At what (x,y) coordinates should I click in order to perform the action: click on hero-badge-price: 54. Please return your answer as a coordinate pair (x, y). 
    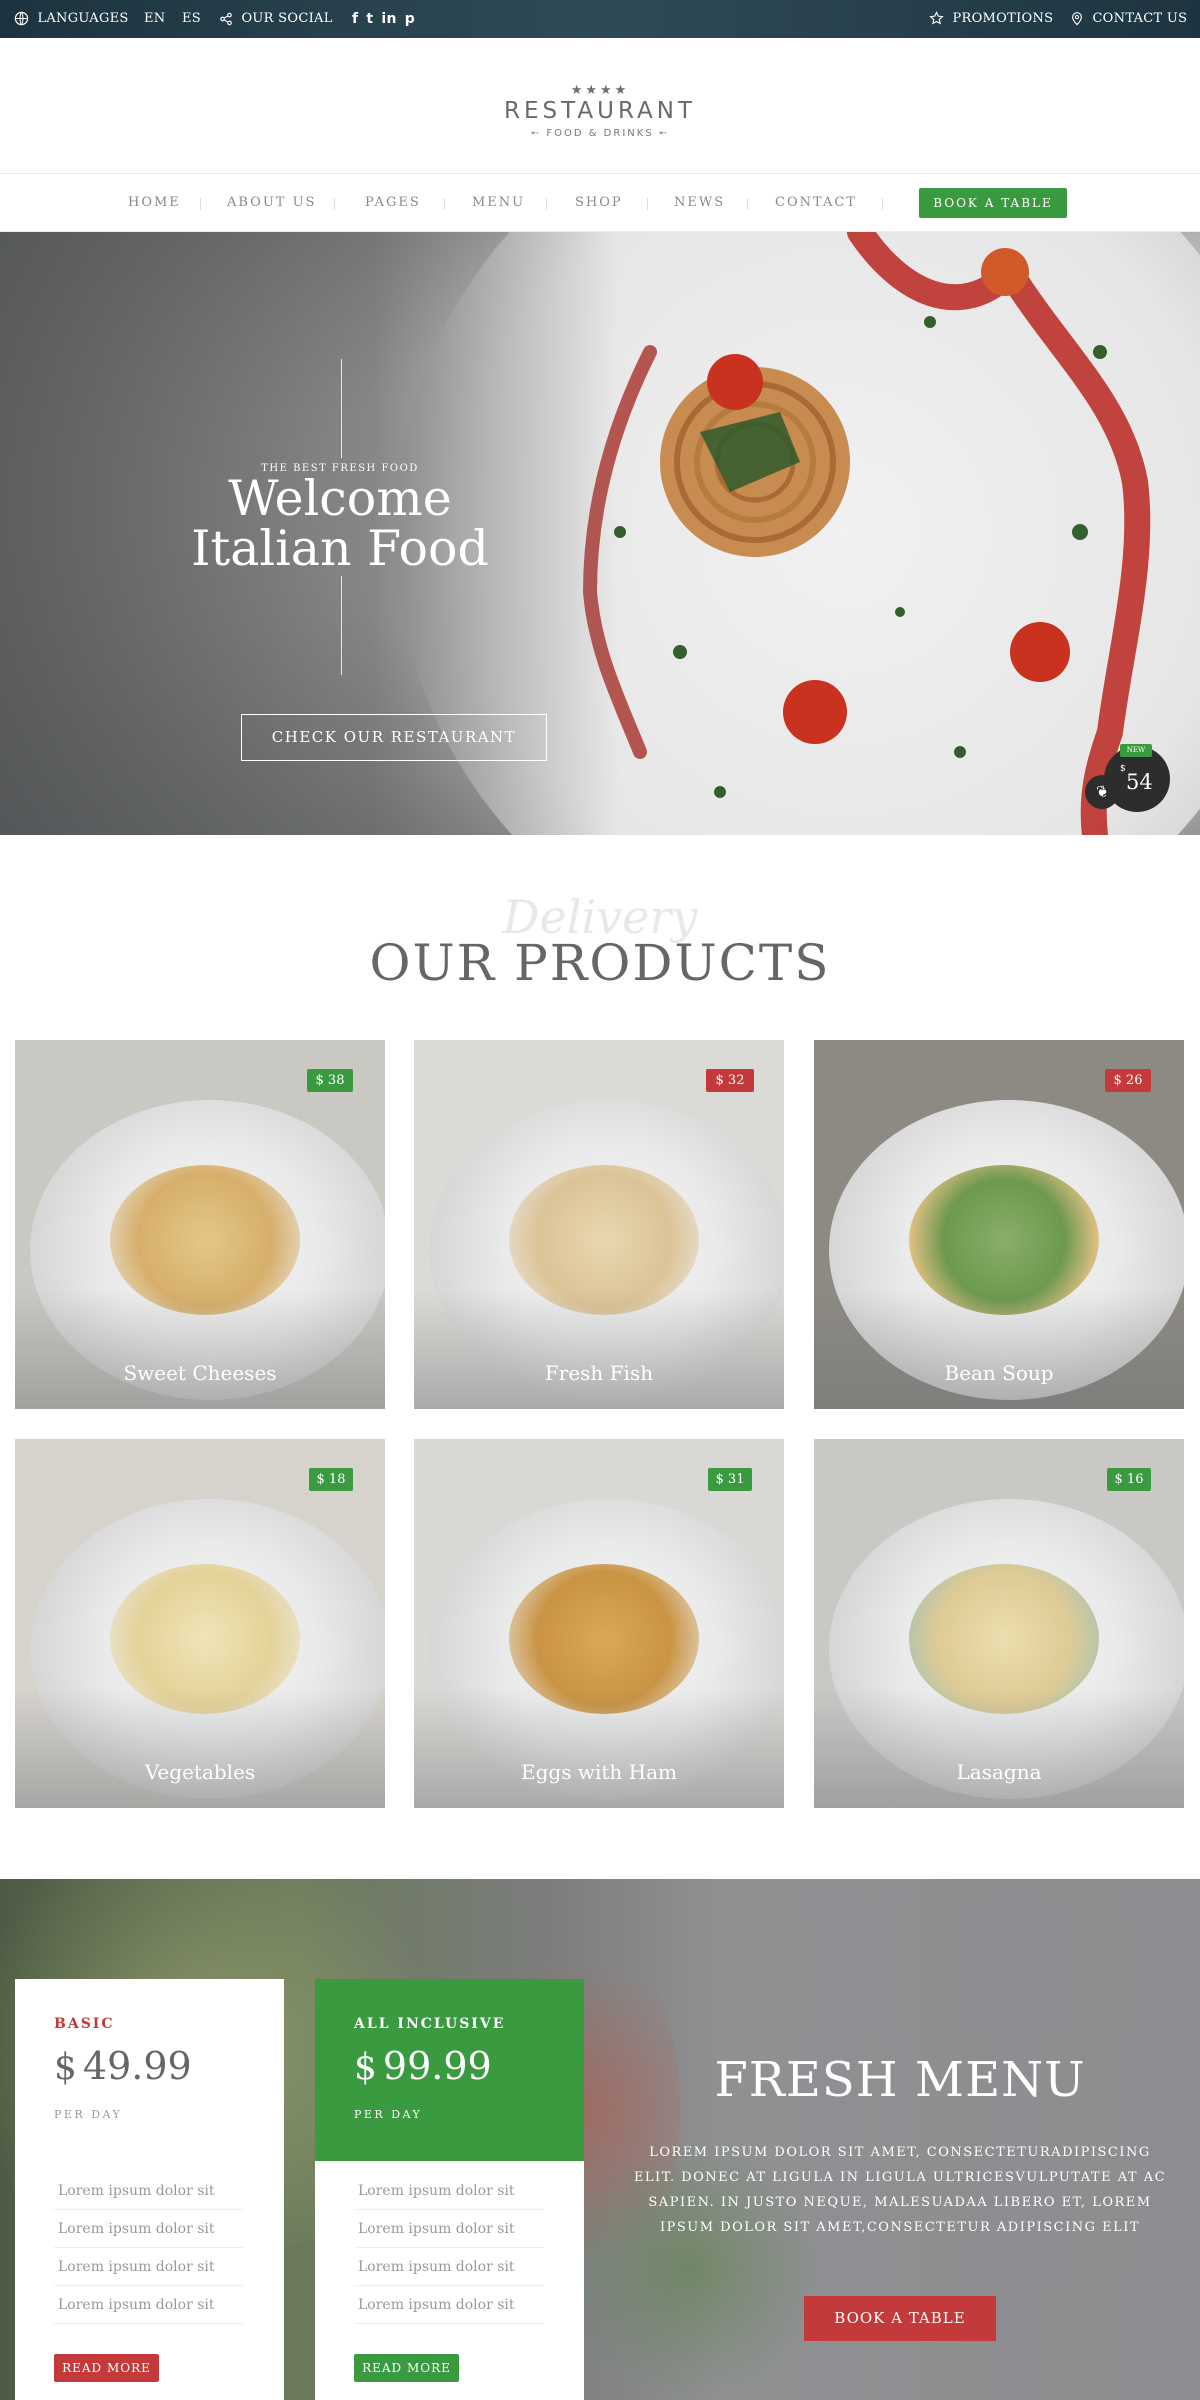
    Looking at the image, I should click on (1139, 782).